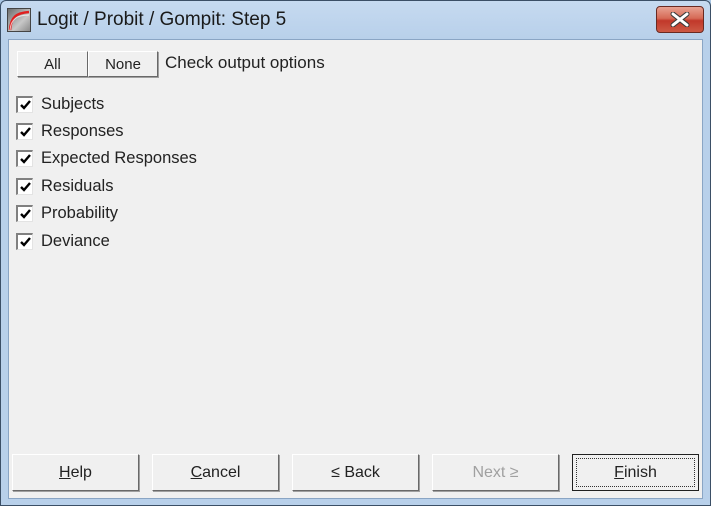 The image size is (711, 506). What do you see at coordinates (355, 20) in the screenshot?
I see `title-bar: Logit / Probit / Gompit: Step 5` at bounding box center [355, 20].